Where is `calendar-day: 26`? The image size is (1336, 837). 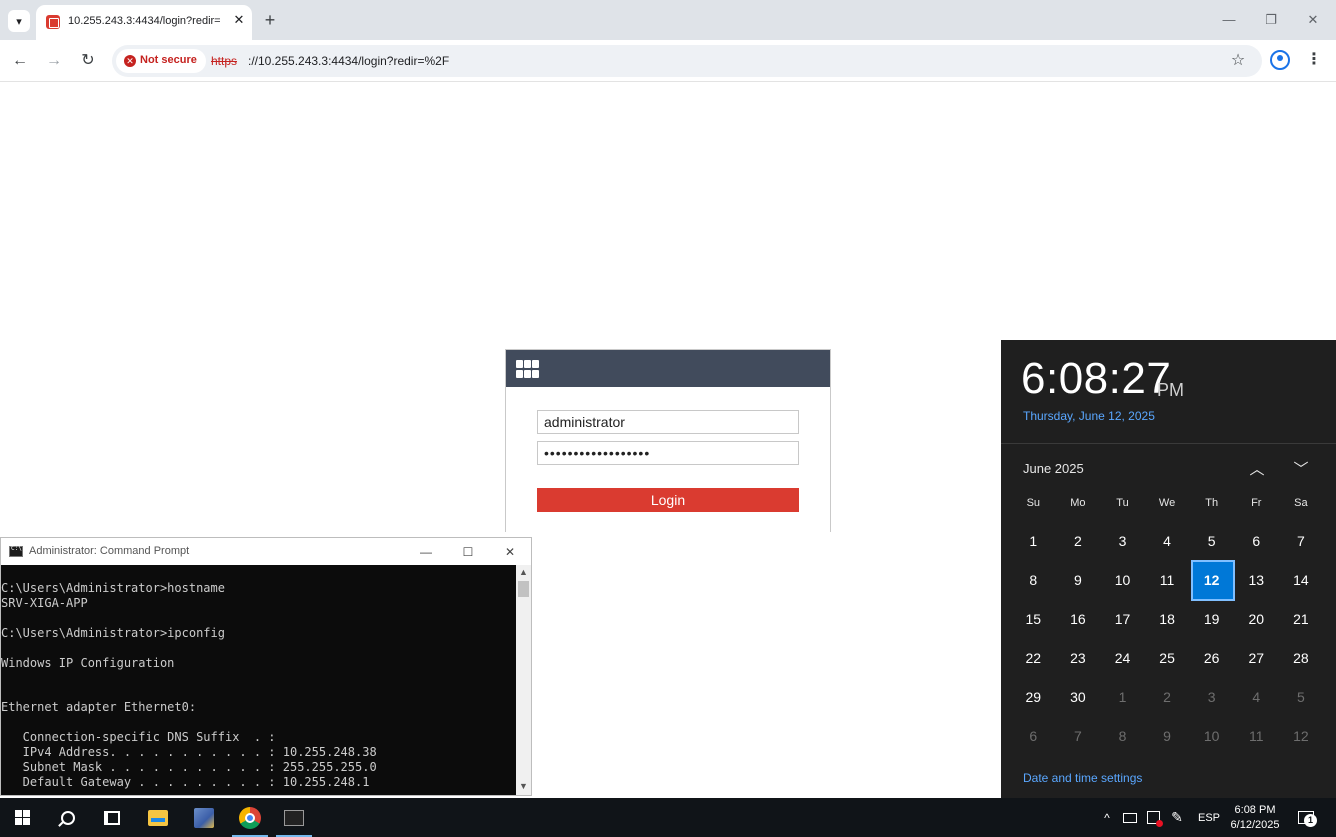
calendar-day: 26 is located at coordinates (1211, 657).